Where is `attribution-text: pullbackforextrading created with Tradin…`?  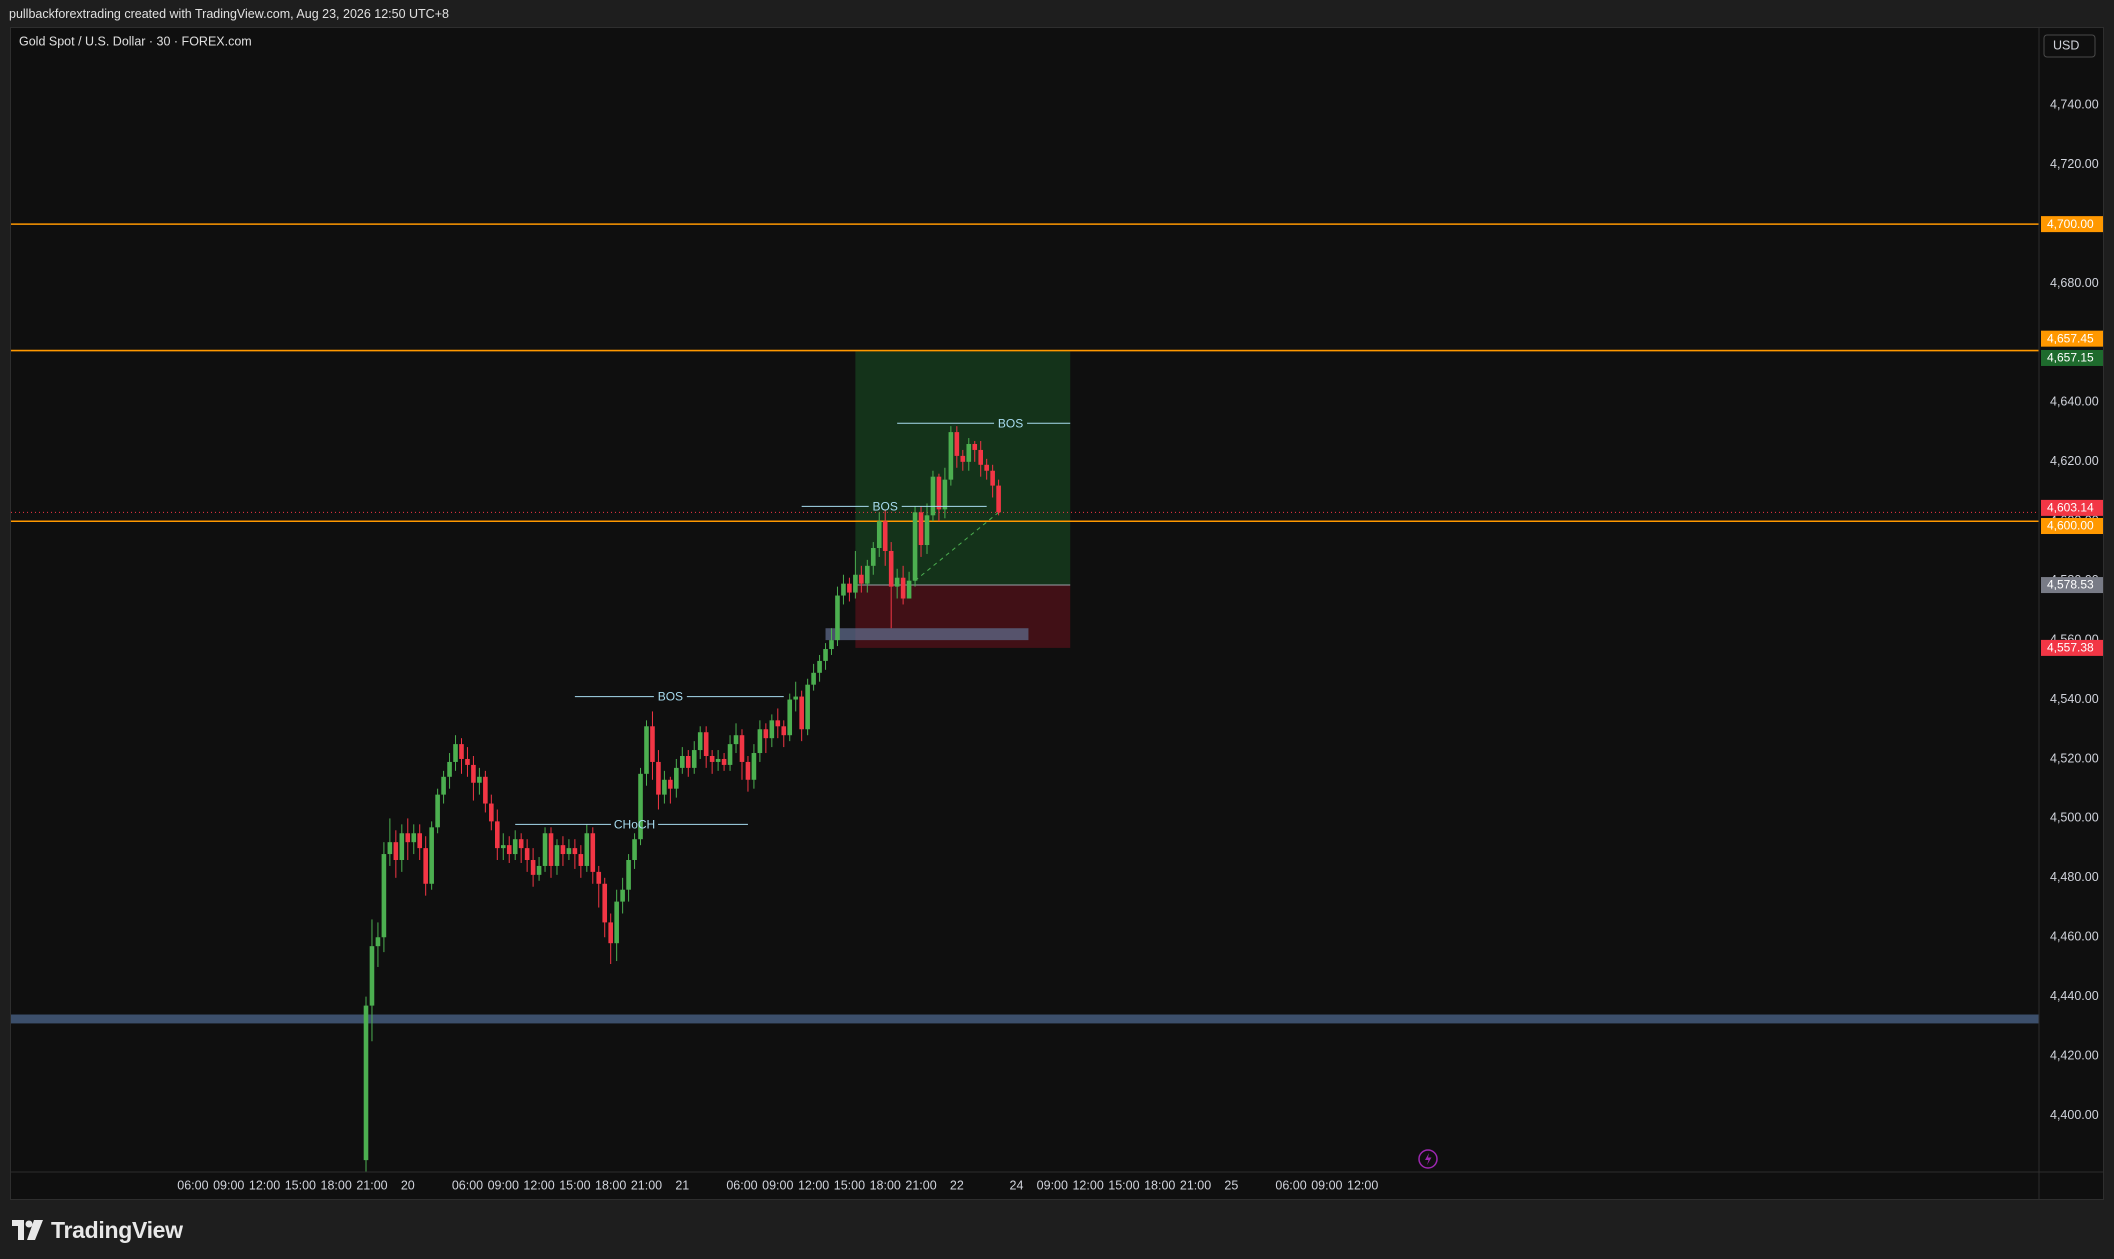
attribution-text: pullbackforextrading created with Tradin… is located at coordinates (229, 14).